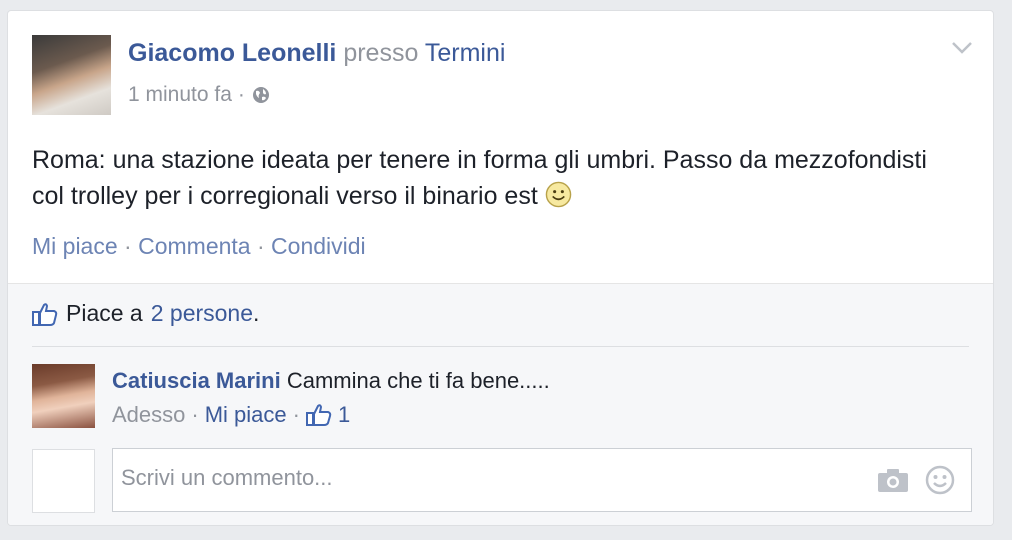 The width and height of the screenshot is (1012, 540). What do you see at coordinates (318, 246) in the screenshot?
I see `share-link: Condividi` at bounding box center [318, 246].